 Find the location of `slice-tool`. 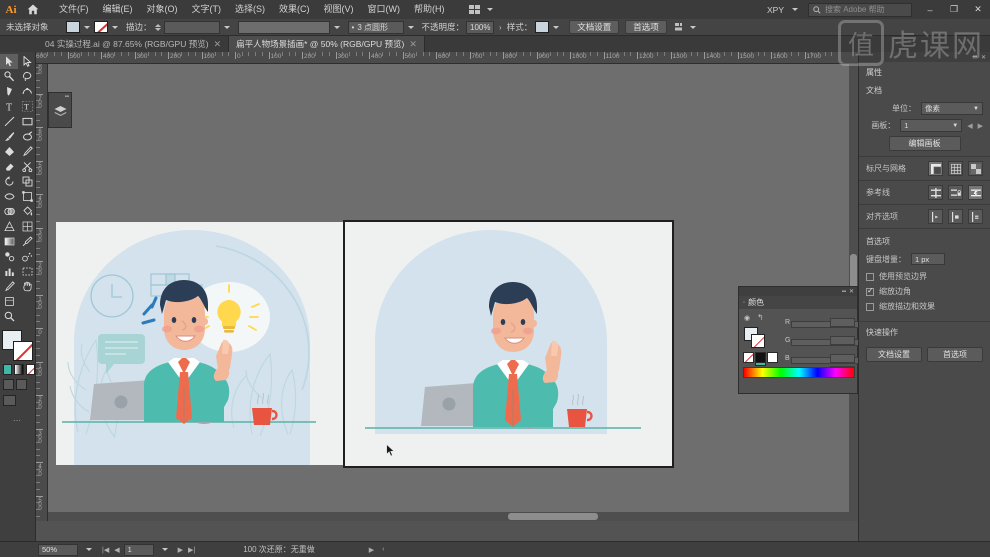

slice-tool is located at coordinates (9, 286).